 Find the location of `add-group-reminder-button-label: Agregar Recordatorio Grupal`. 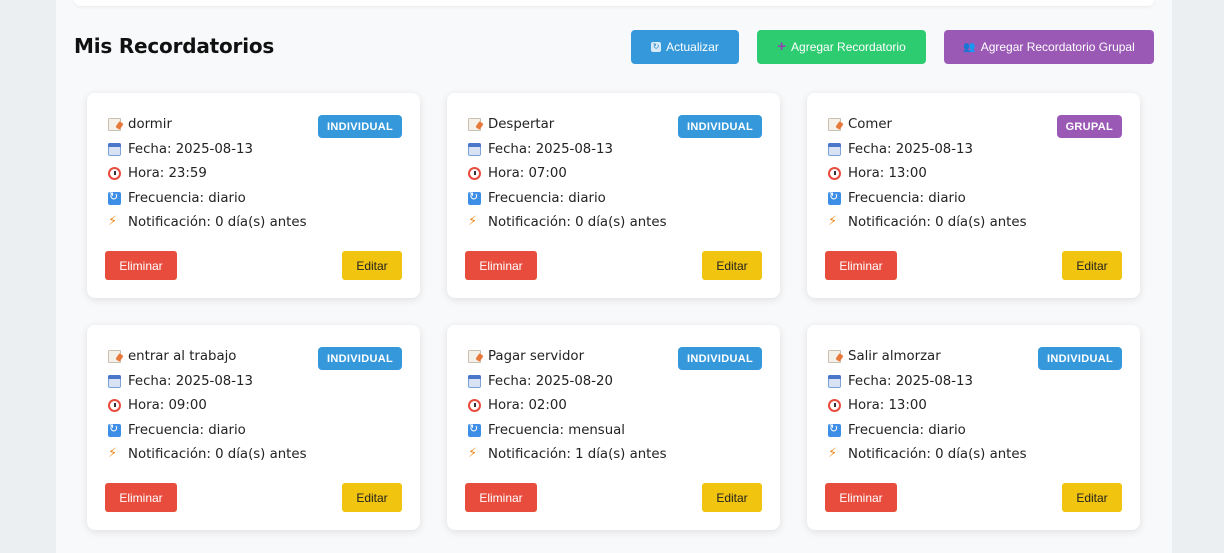

add-group-reminder-button-label: Agregar Recordatorio Grupal is located at coordinates (1057, 47).